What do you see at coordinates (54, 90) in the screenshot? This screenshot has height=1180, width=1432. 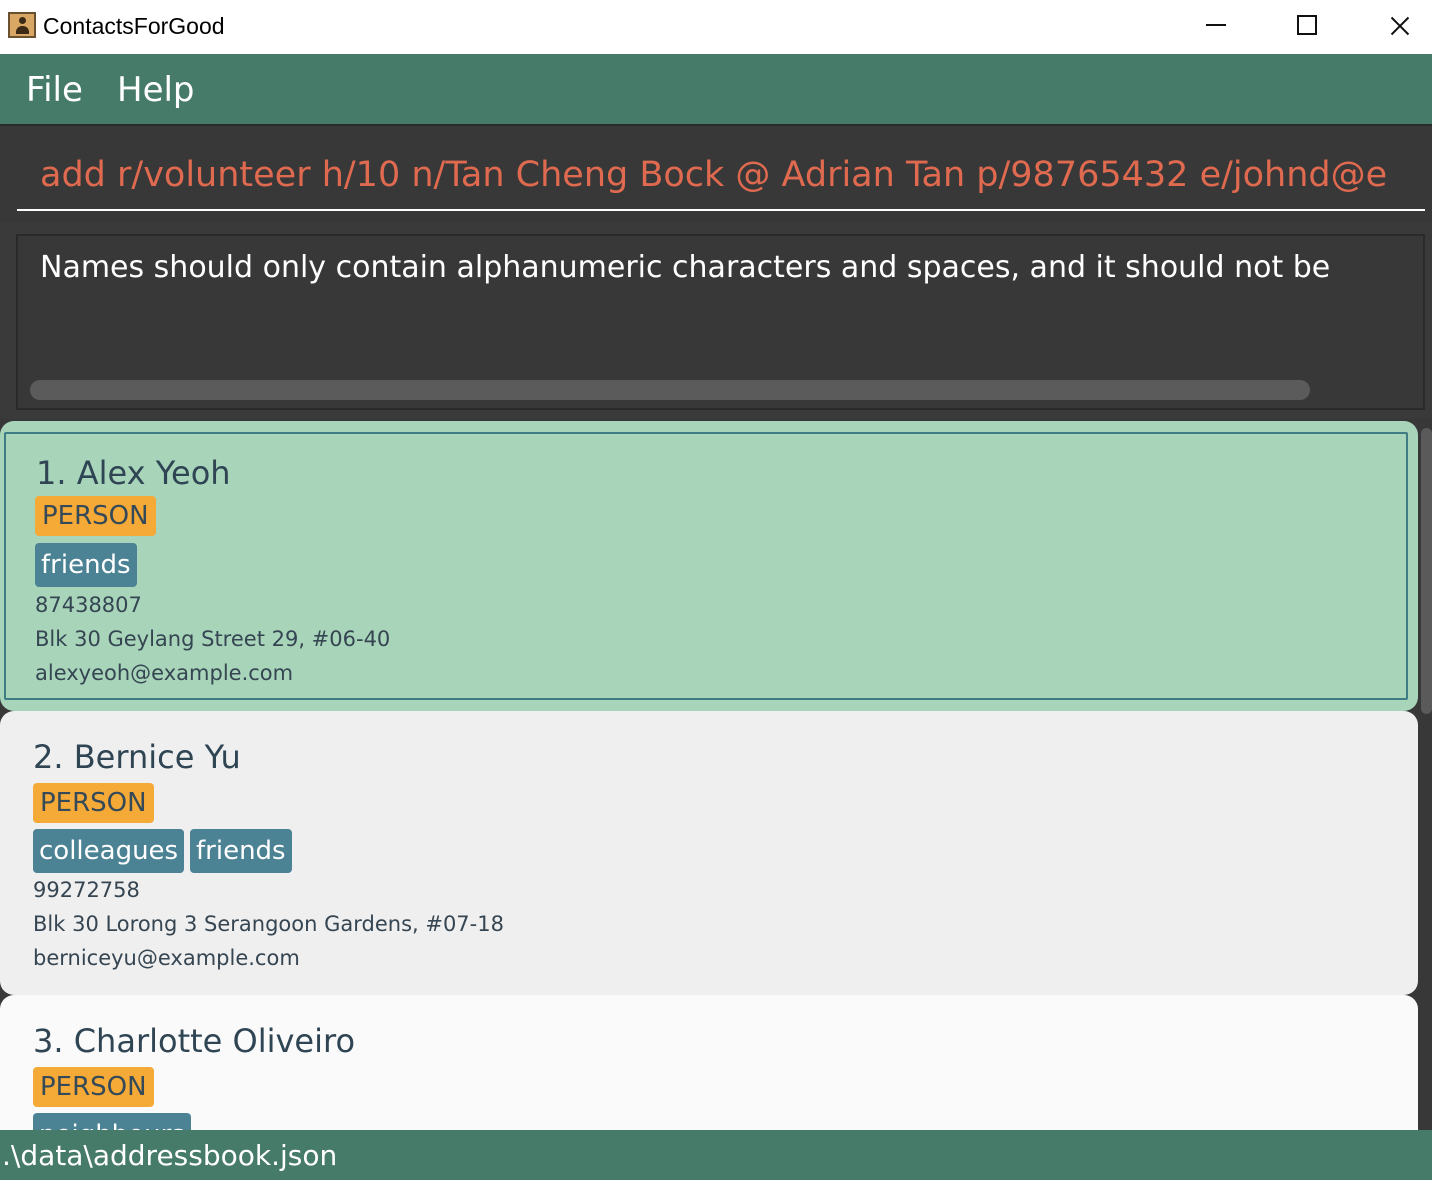 I see `menu-file: File` at bounding box center [54, 90].